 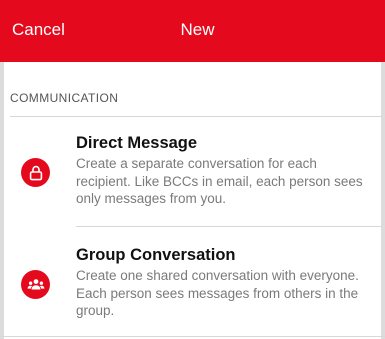 What do you see at coordinates (156, 255) in the screenshot?
I see `option-title: Group Conversation` at bounding box center [156, 255].